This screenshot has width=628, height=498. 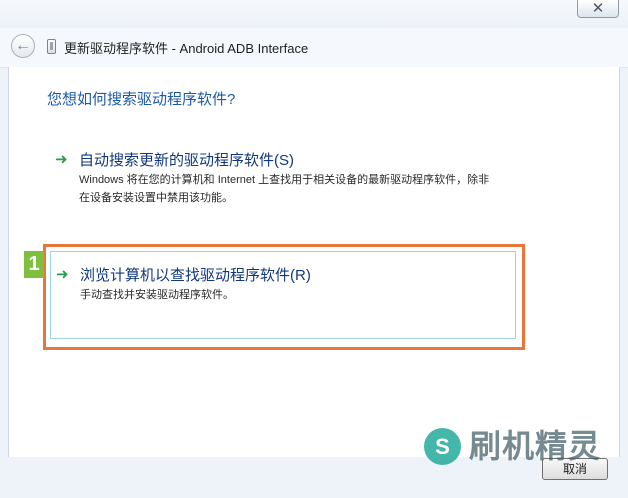 What do you see at coordinates (141, 99) in the screenshot?
I see `instruction-heading: 您想如何搜索驱动程序软件?` at bounding box center [141, 99].